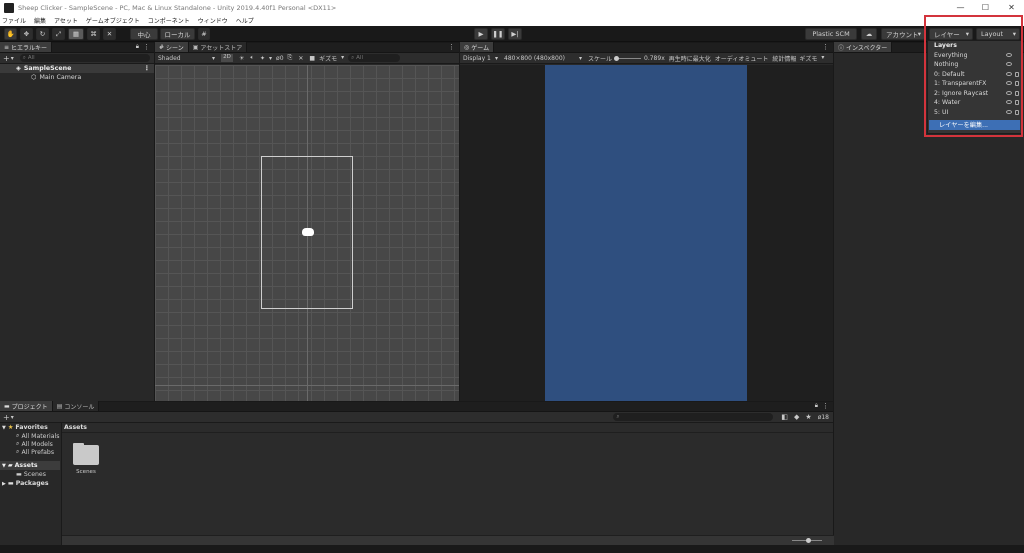 The image size is (1024, 553). Describe the element at coordinates (169, 20) in the screenshot. I see `menu-component: コンポーネント` at that location.